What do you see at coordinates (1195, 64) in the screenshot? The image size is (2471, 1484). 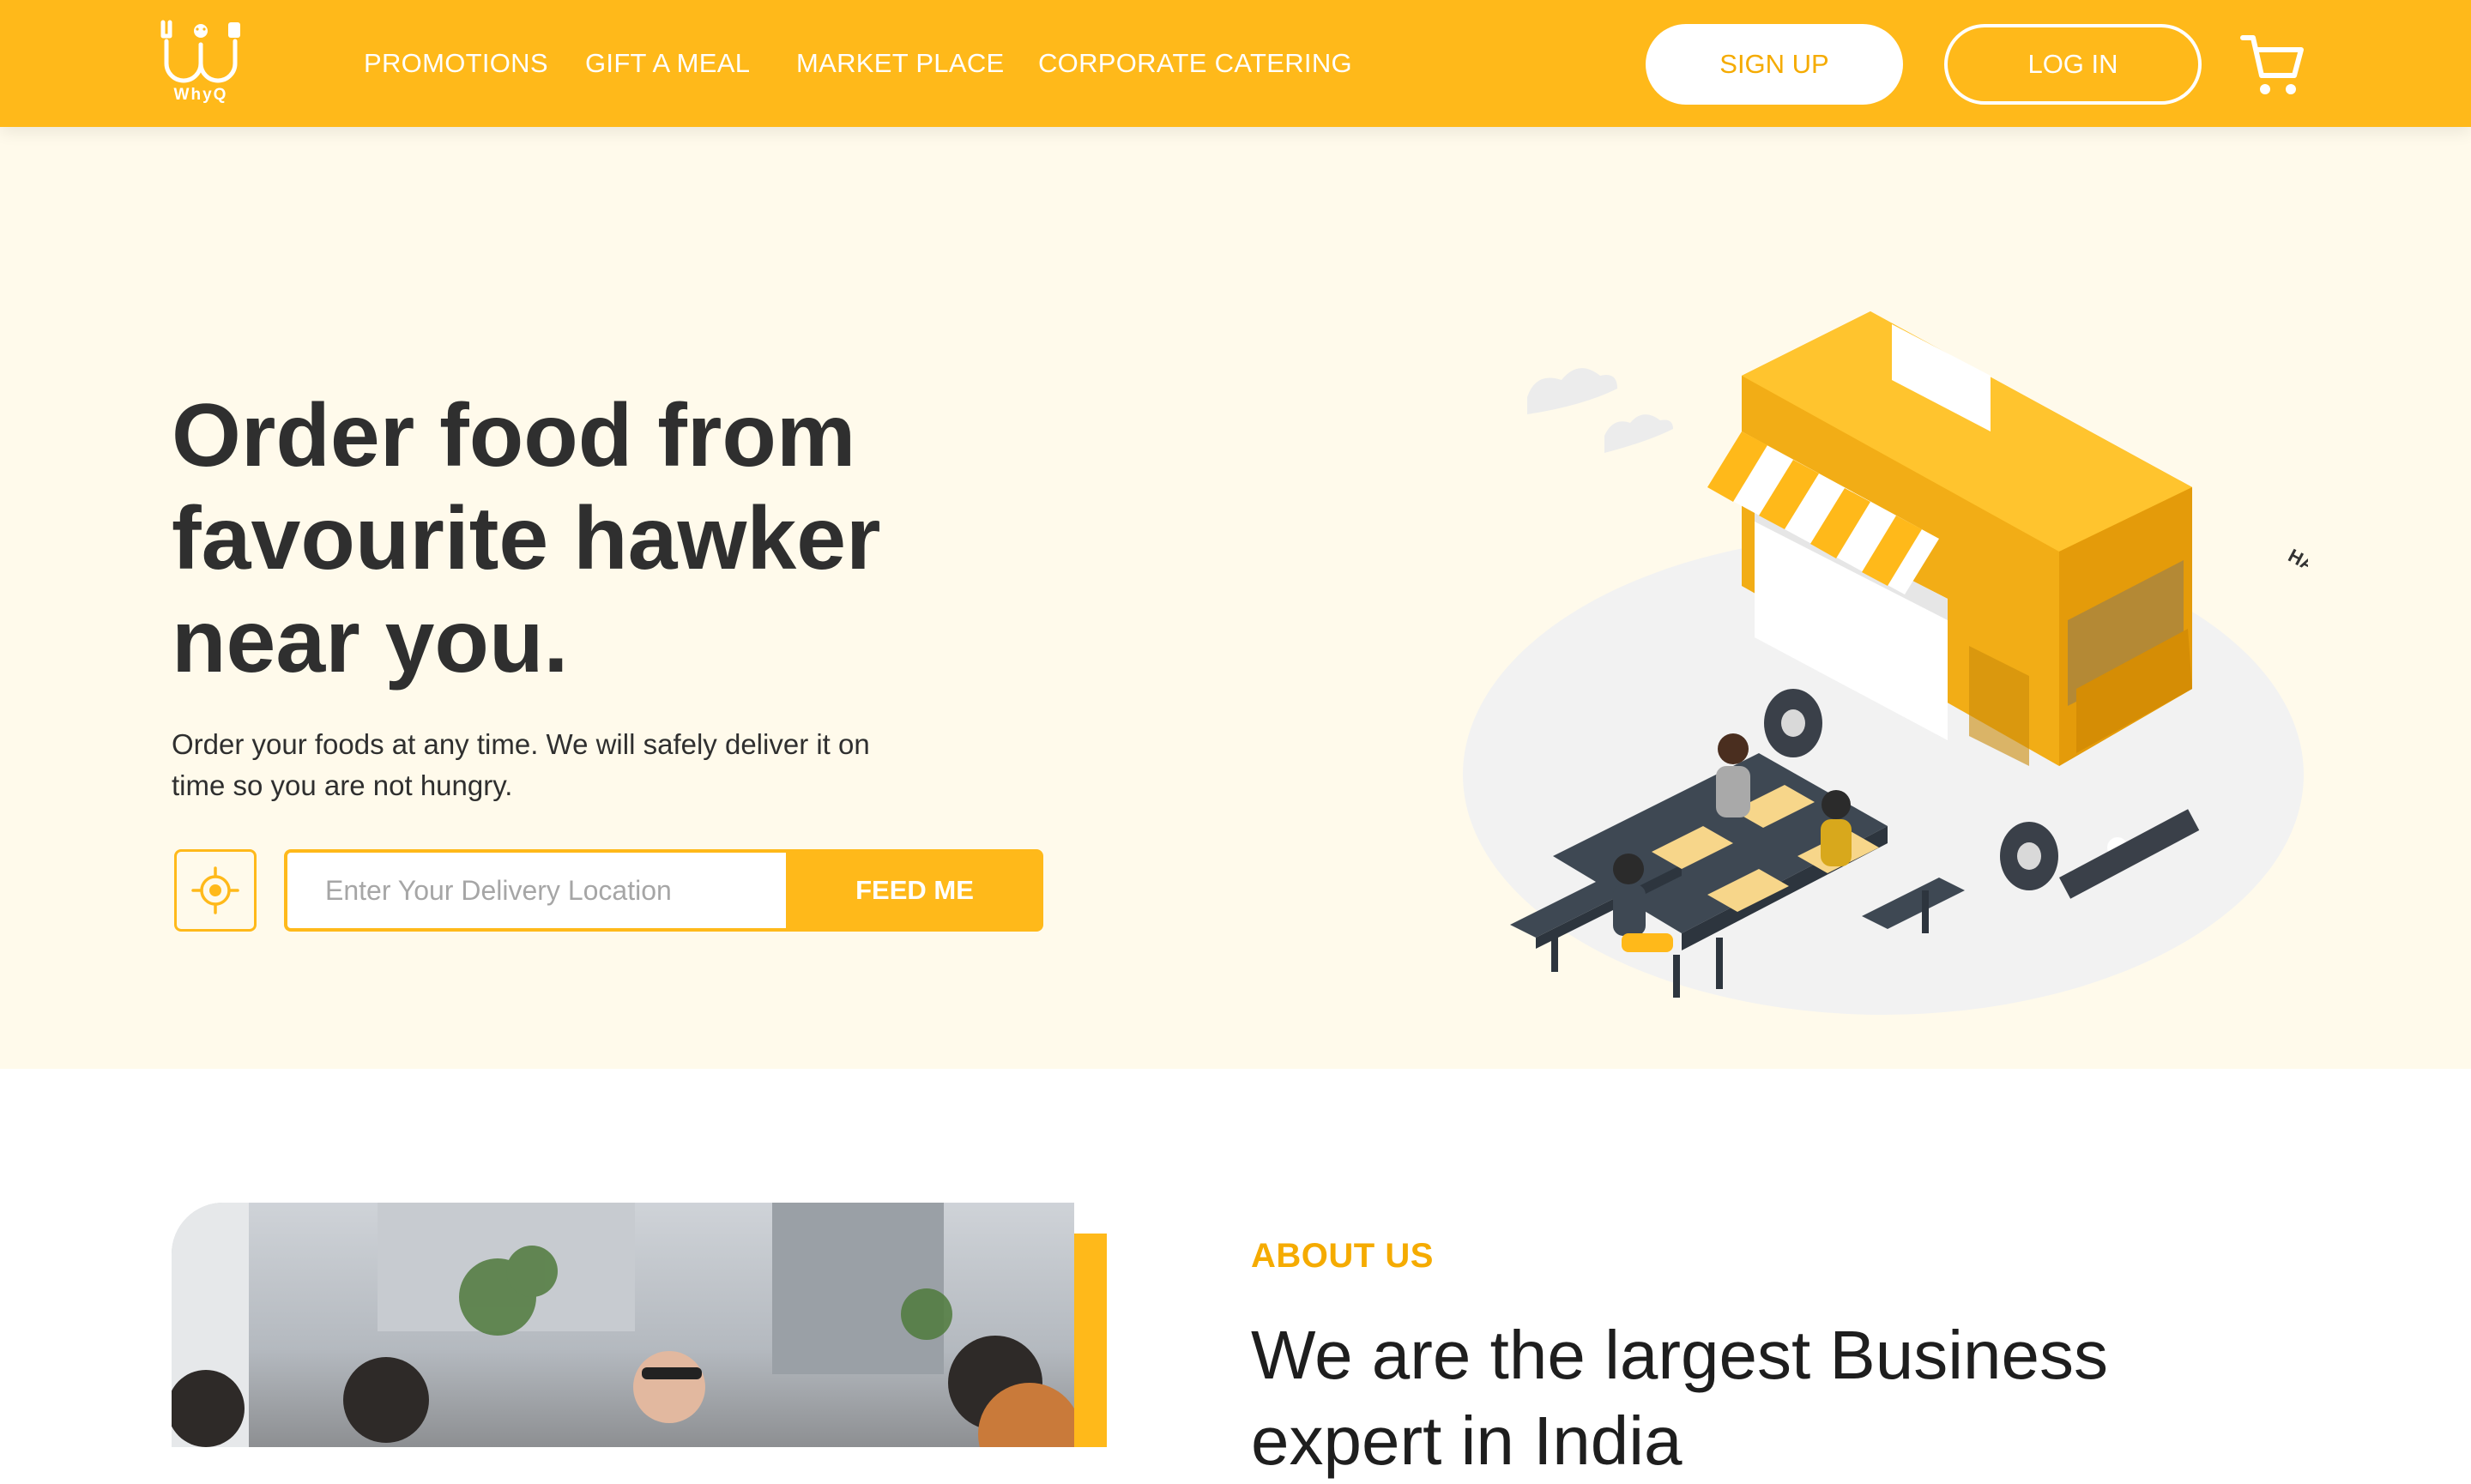 I see `nav-corporate-catering: CORPORATE CATERING` at bounding box center [1195, 64].